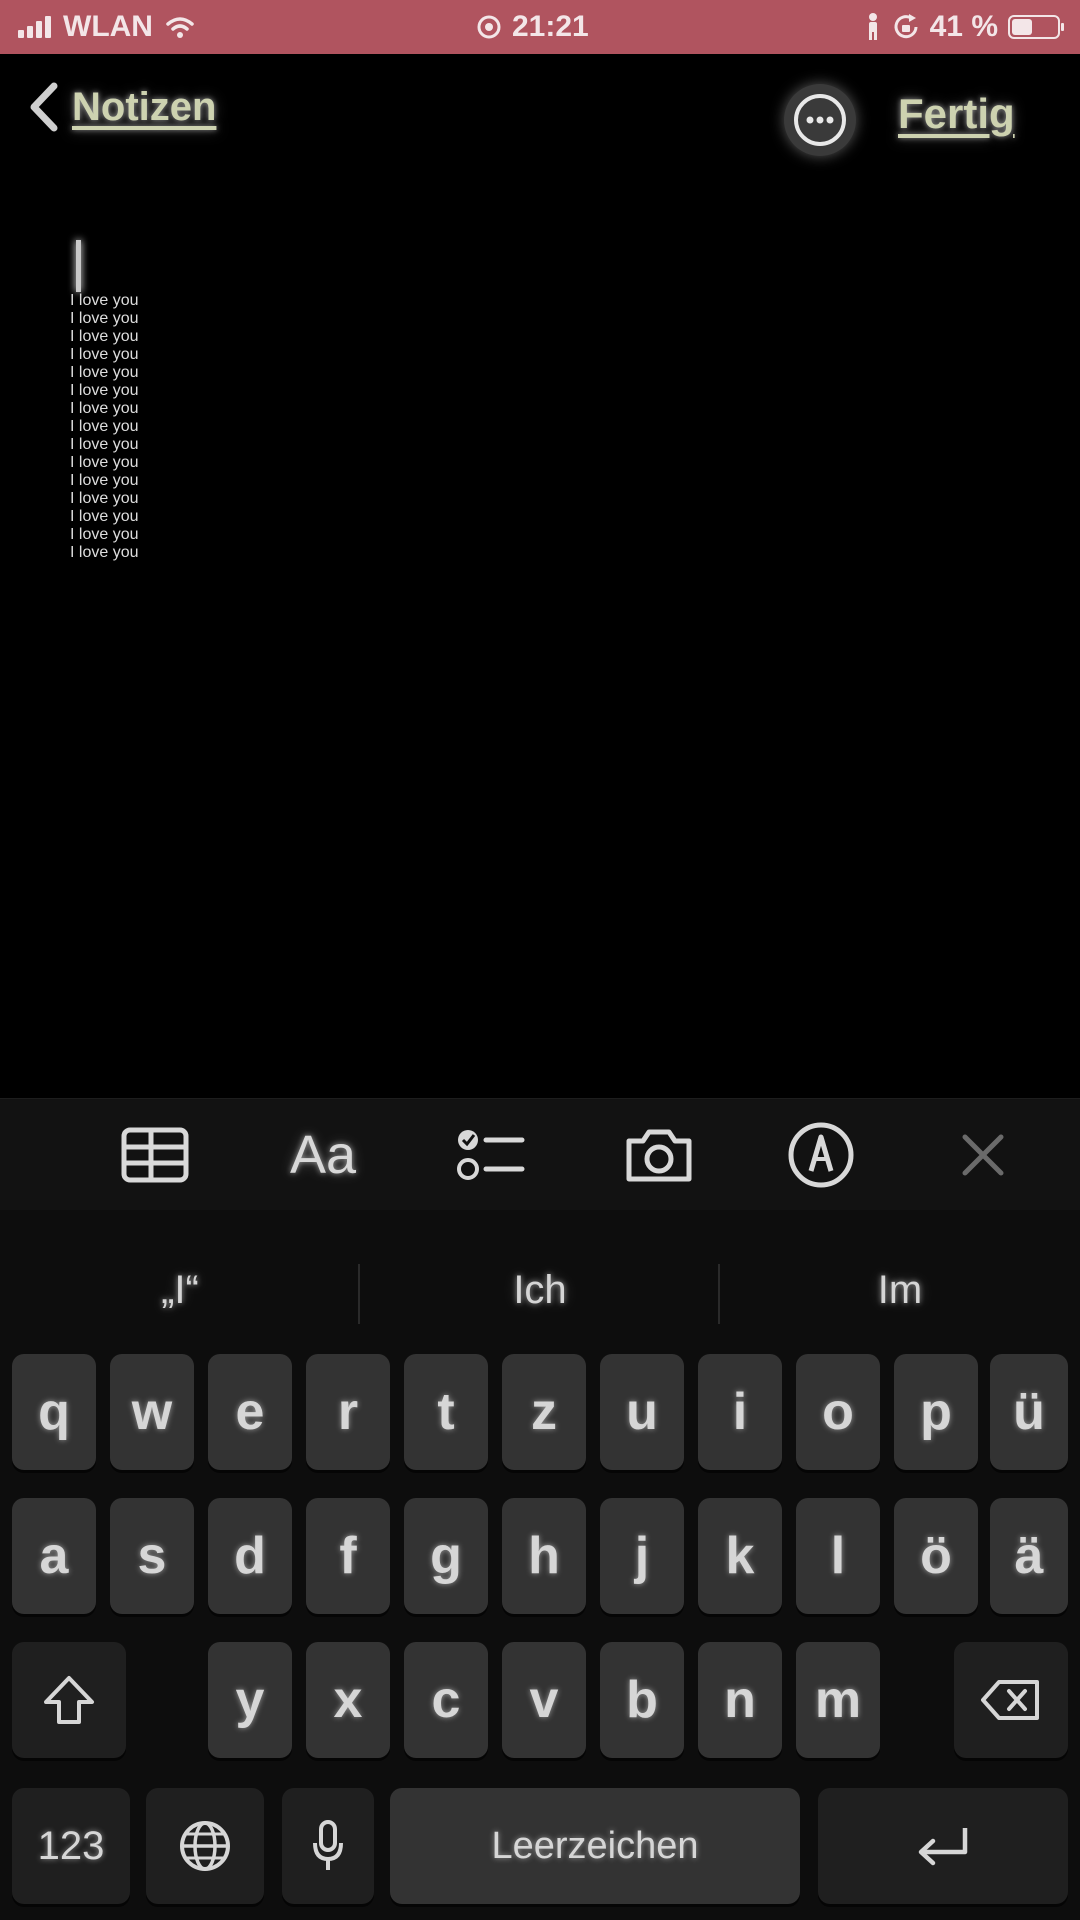 This screenshot has height=1920, width=1080. I want to click on key-label: f, so click(348, 1556).